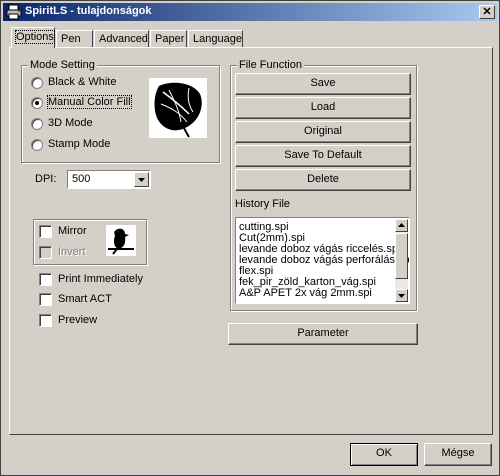 The image size is (500, 476). Describe the element at coordinates (46, 179) in the screenshot. I see `dpi-label: DPI:` at that location.